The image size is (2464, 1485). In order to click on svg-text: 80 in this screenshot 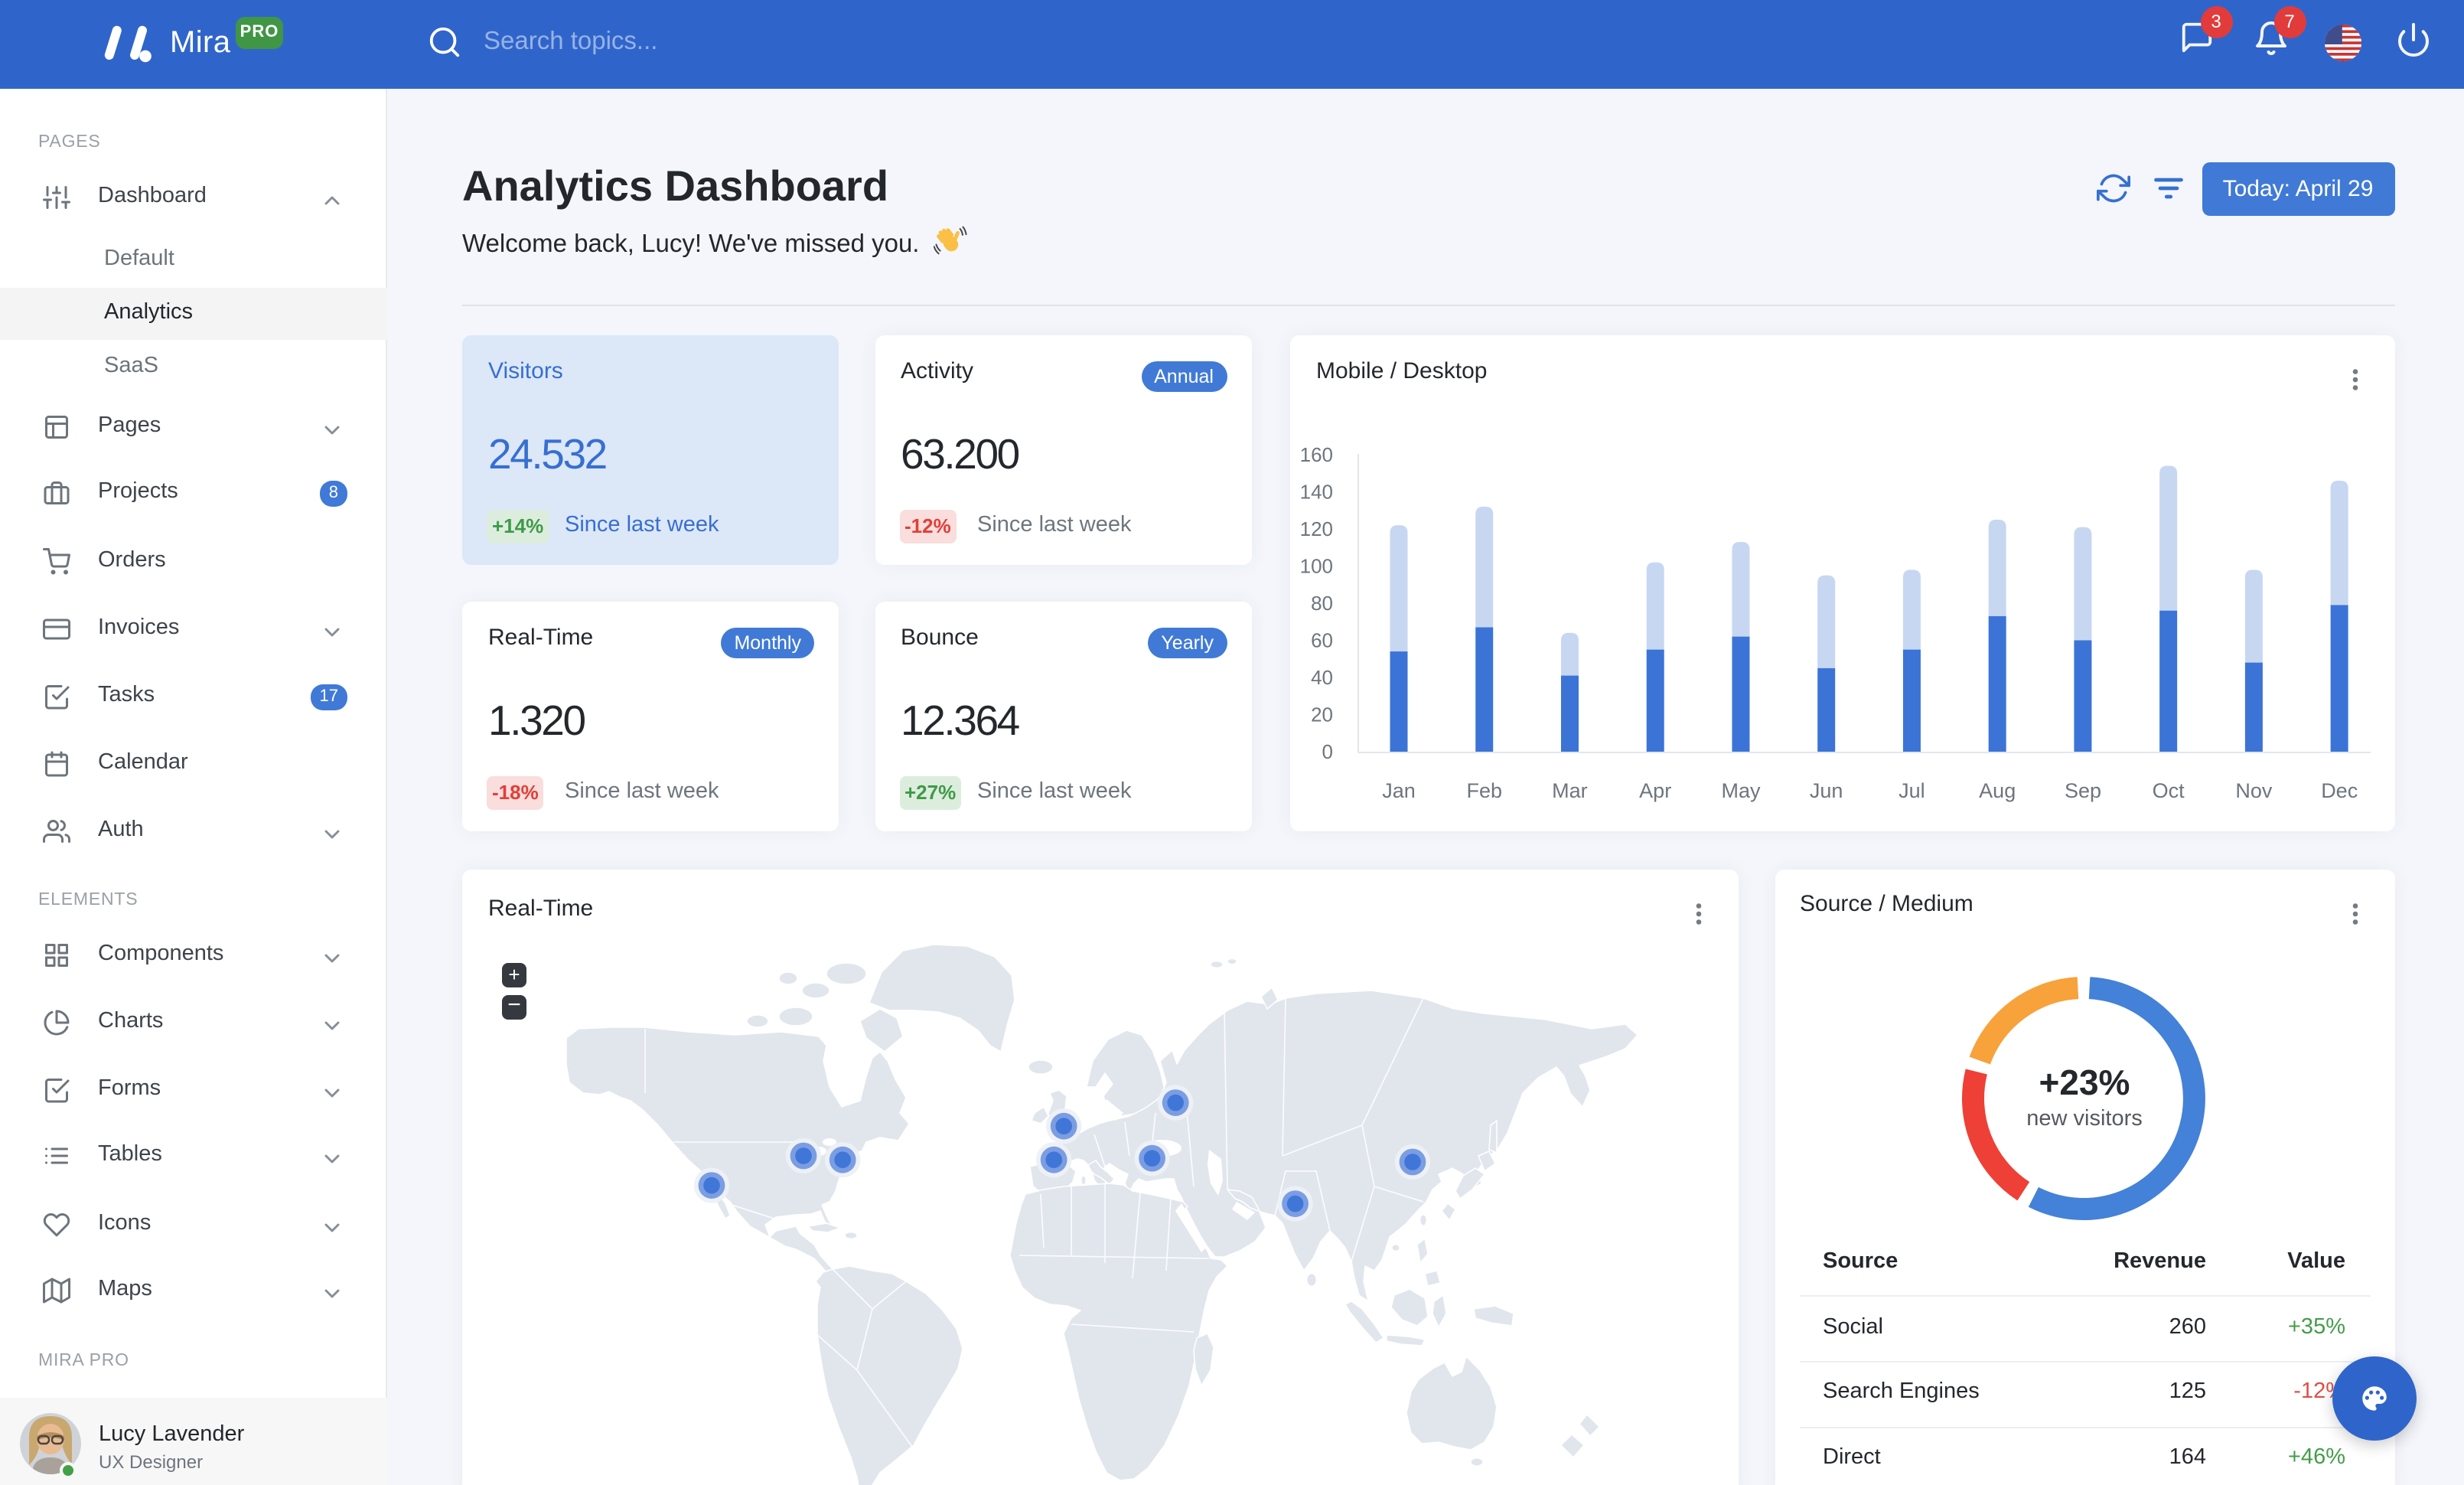, I will do `click(1322, 603)`.